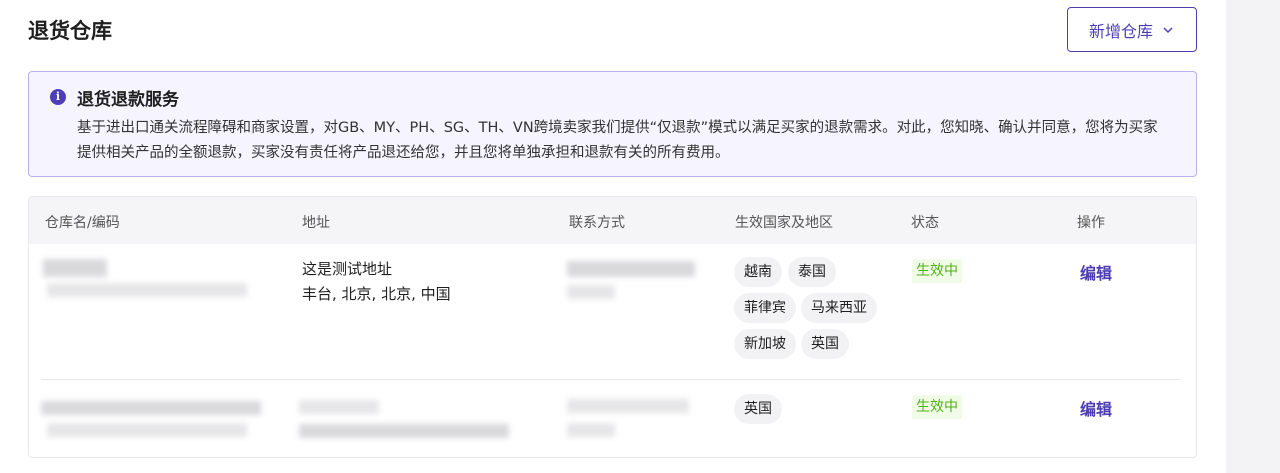 The image size is (1280, 473). What do you see at coordinates (765, 308) in the screenshot?
I see `region-tag: 菲律宾` at bounding box center [765, 308].